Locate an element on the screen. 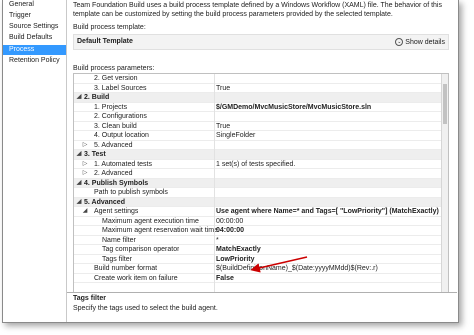  param-row: ▷ 2. Advanced is located at coordinates (261, 174).